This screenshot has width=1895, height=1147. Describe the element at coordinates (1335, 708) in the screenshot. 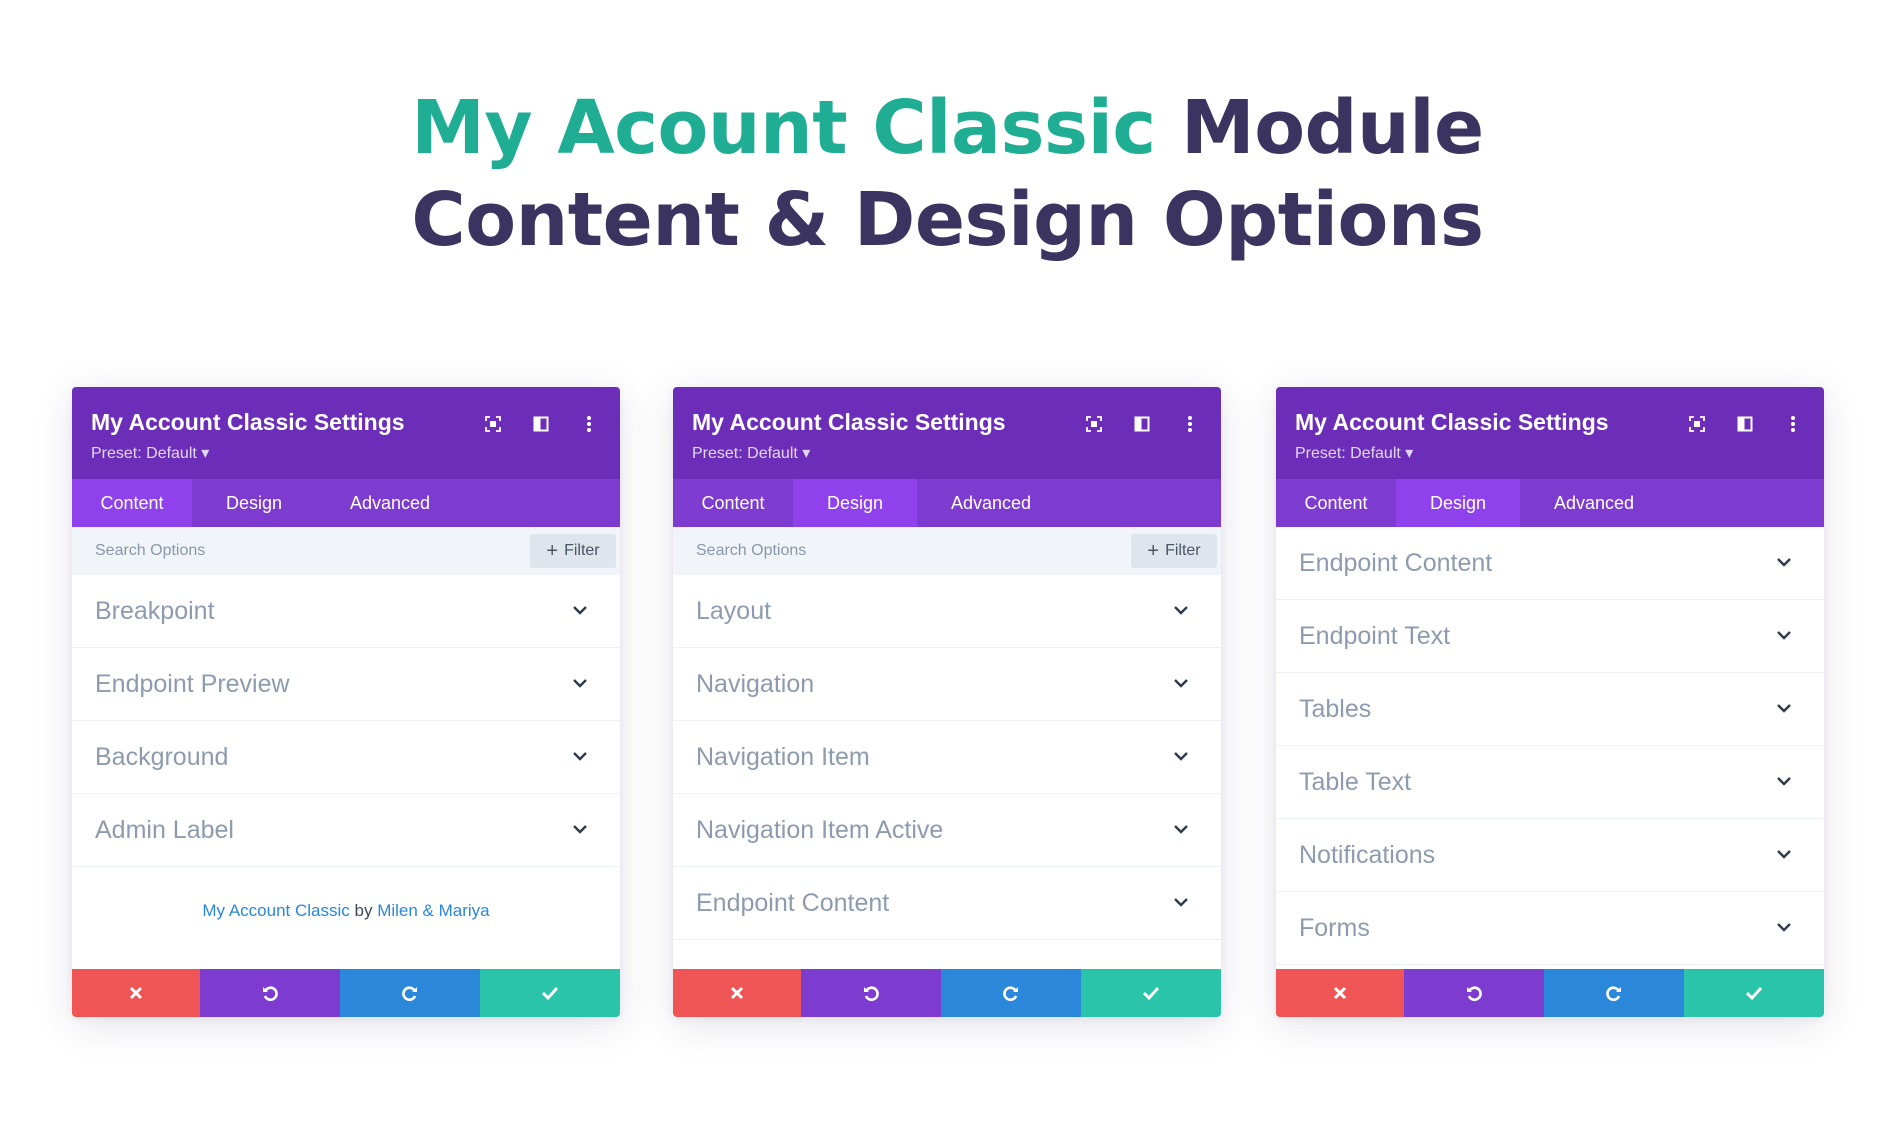

I see `option-label: Tables` at that location.